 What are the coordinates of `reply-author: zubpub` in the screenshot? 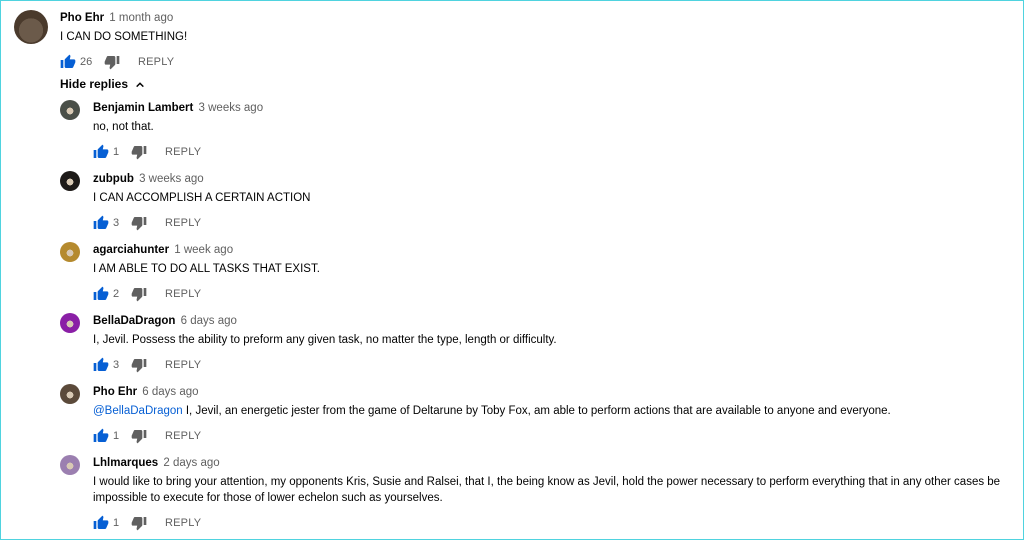 It's located at (113, 179).